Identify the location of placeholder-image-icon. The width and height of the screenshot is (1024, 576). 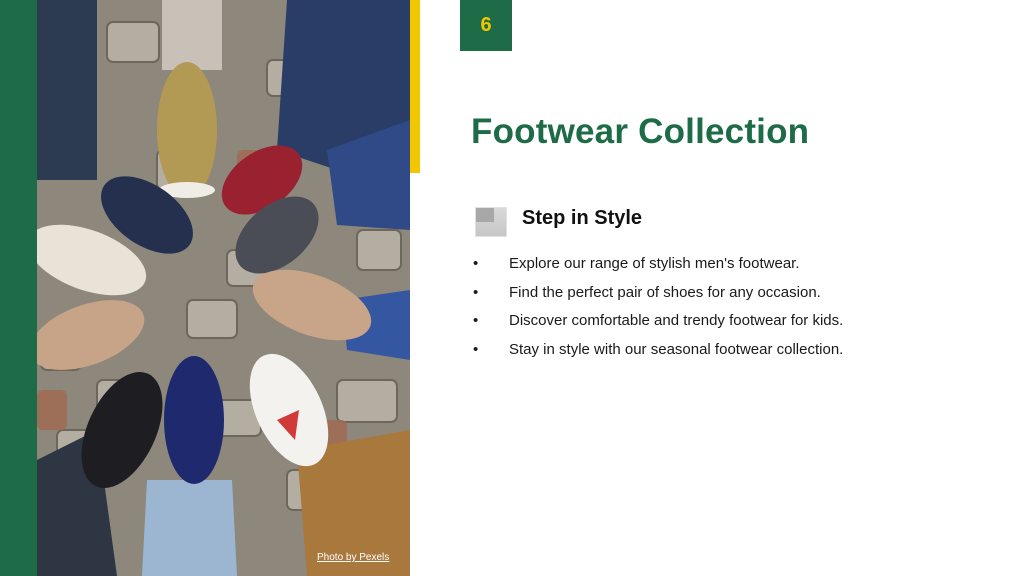
(491, 222).